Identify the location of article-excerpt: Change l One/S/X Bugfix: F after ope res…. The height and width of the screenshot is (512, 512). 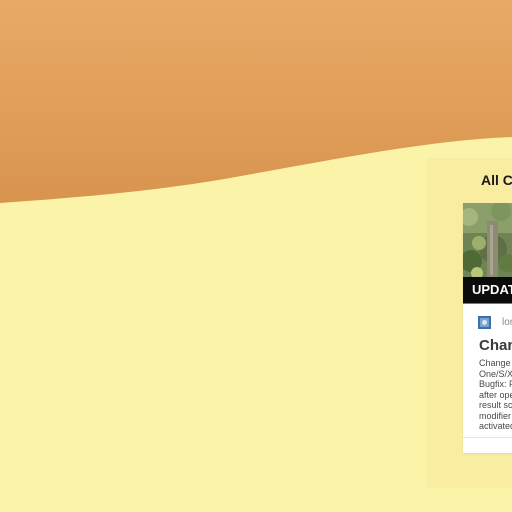
(495, 395).